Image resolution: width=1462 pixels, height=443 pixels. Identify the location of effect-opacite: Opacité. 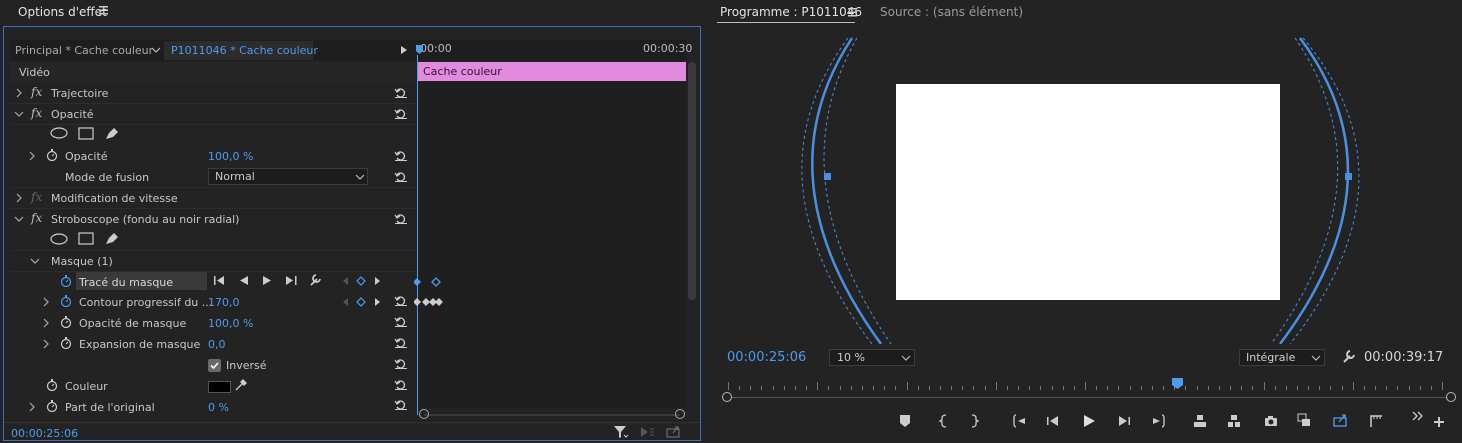
(72, 114).